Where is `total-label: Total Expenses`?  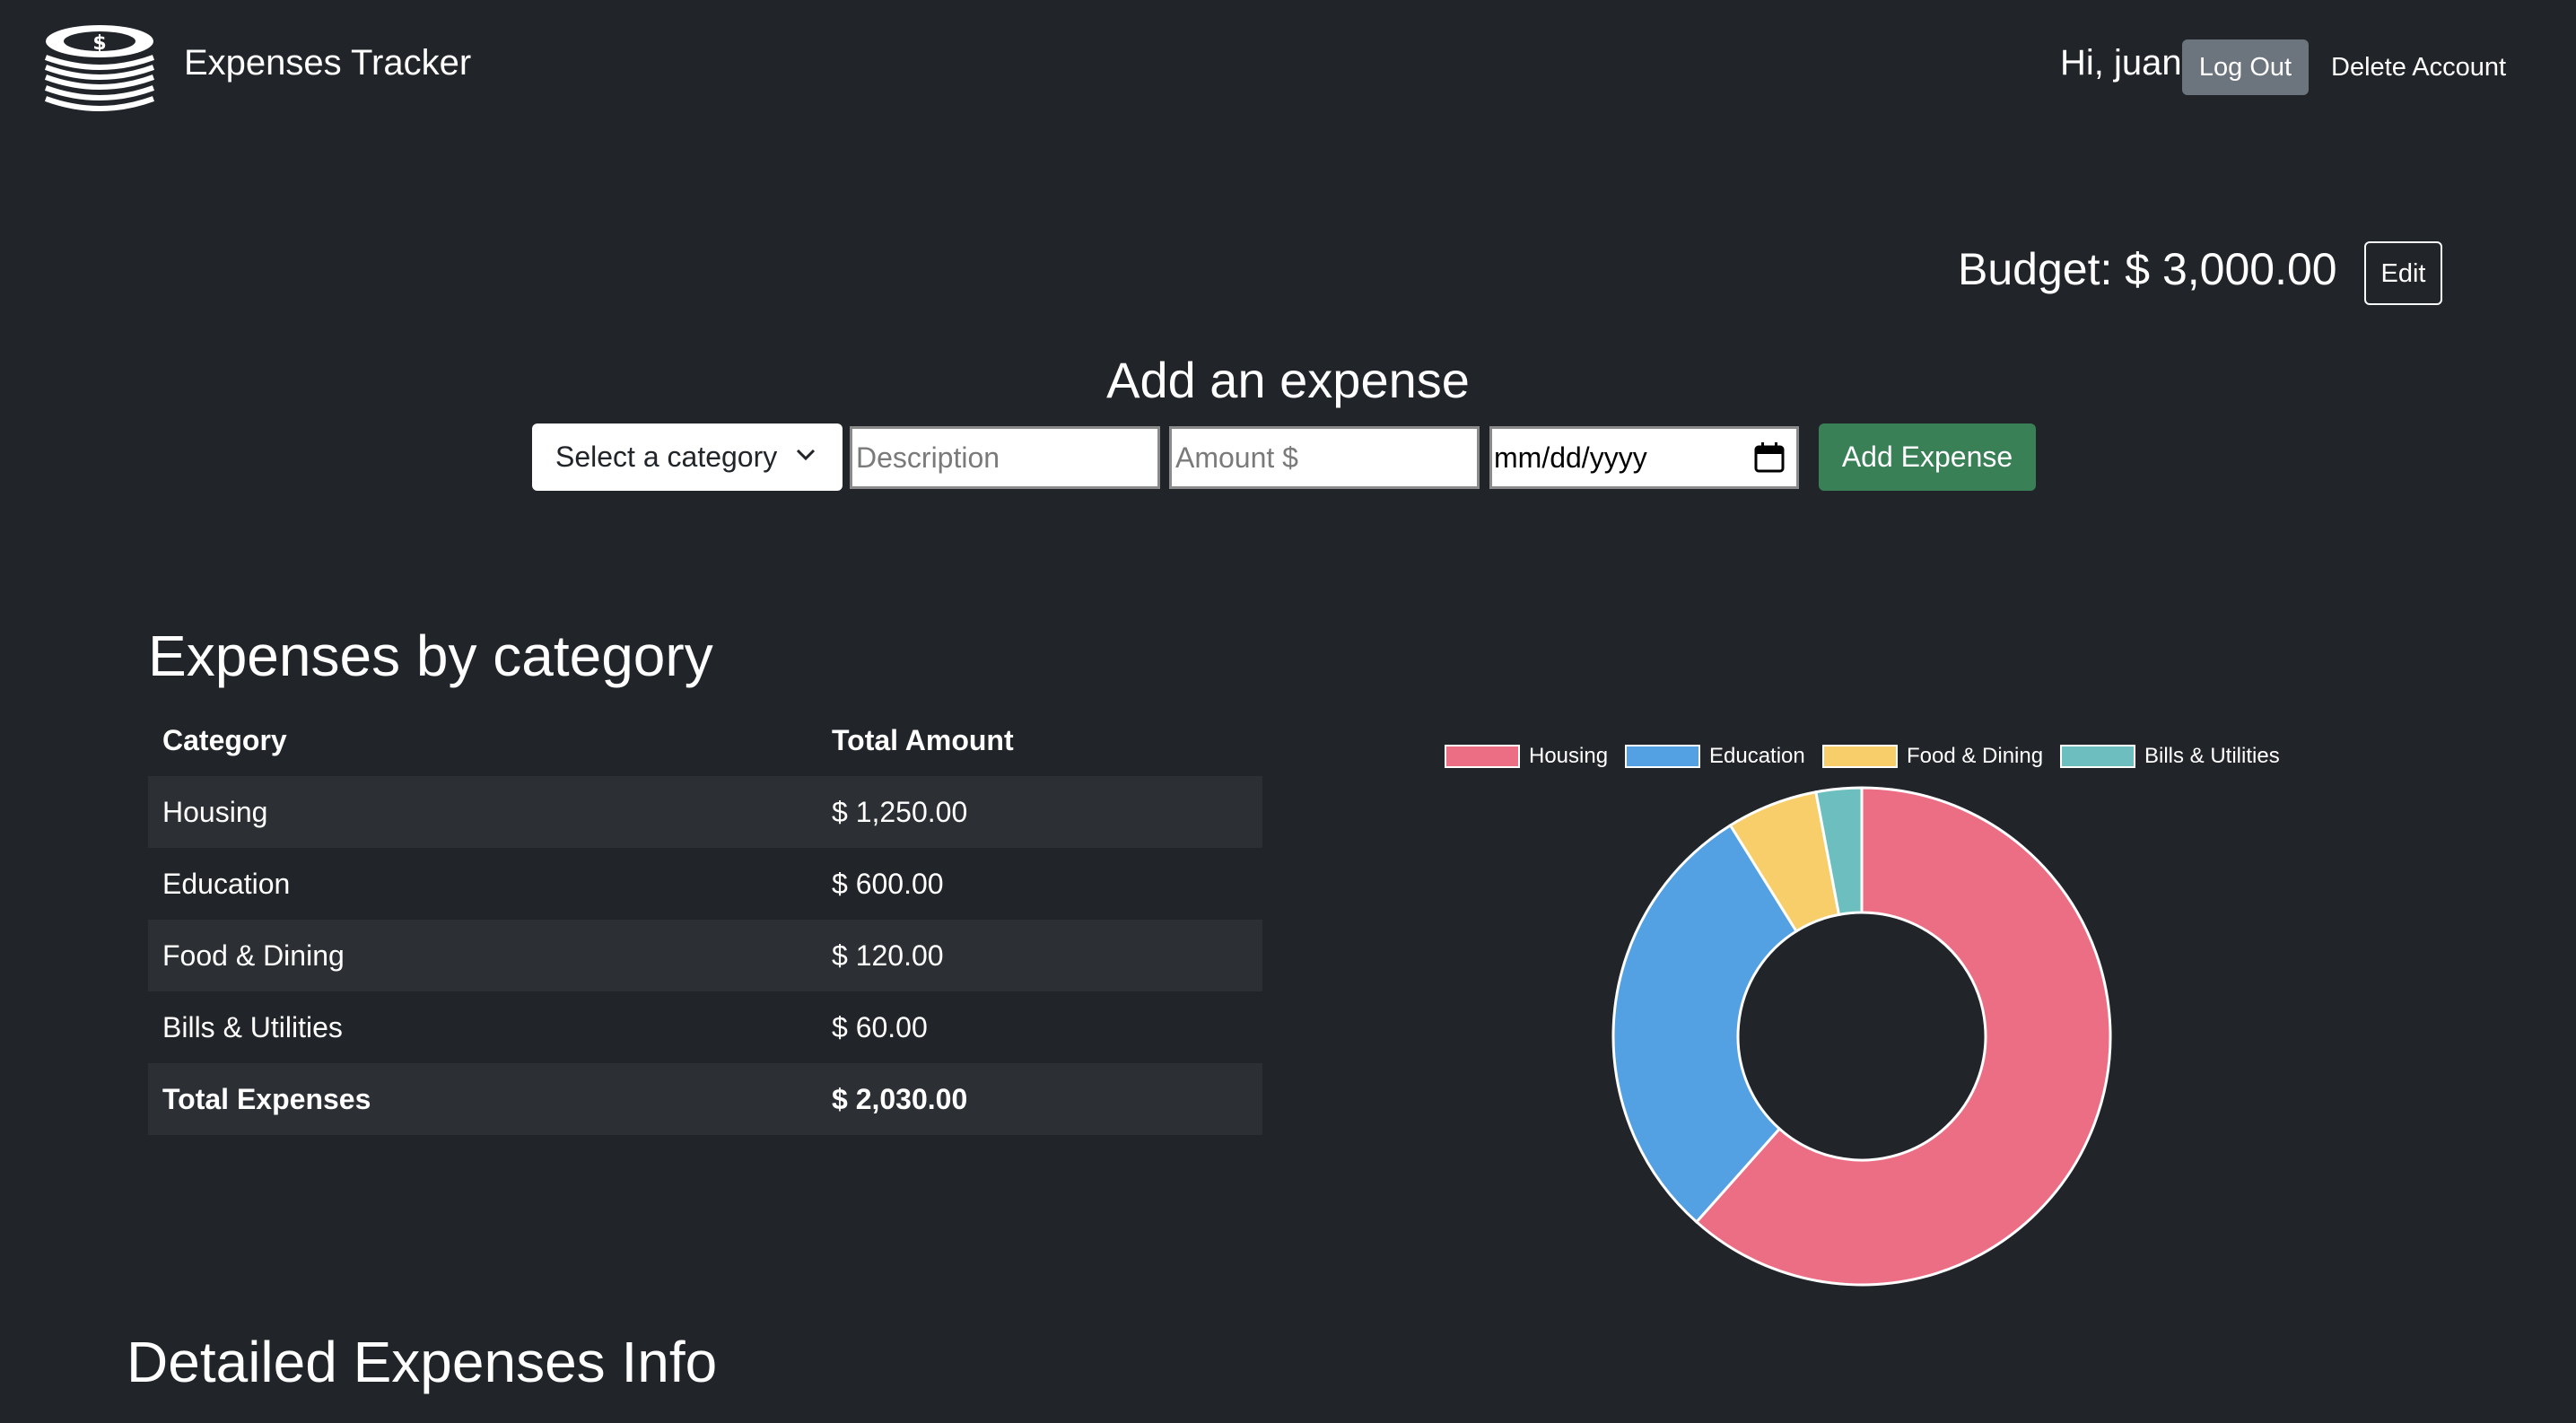 total-label: Total Expenses is located at coordinates (267, 1099).